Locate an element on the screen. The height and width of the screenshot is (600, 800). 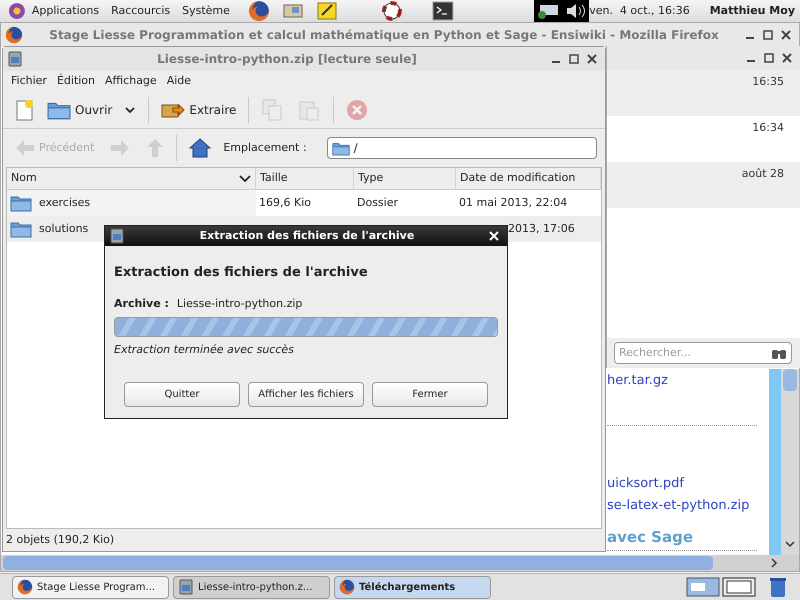
new-document-icon is located at coordinates (25, 109).